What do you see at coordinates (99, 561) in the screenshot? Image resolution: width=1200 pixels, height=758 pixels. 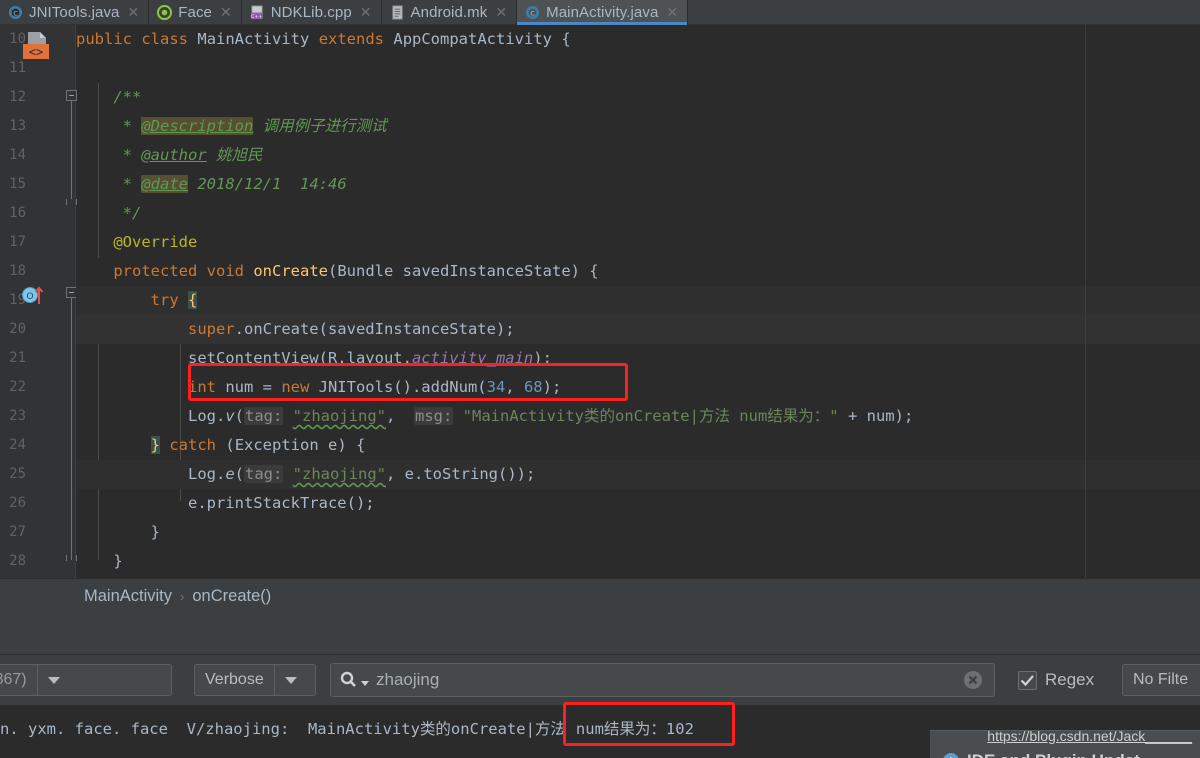 I see `code-line-28: }` at bounding box center [99, 561].